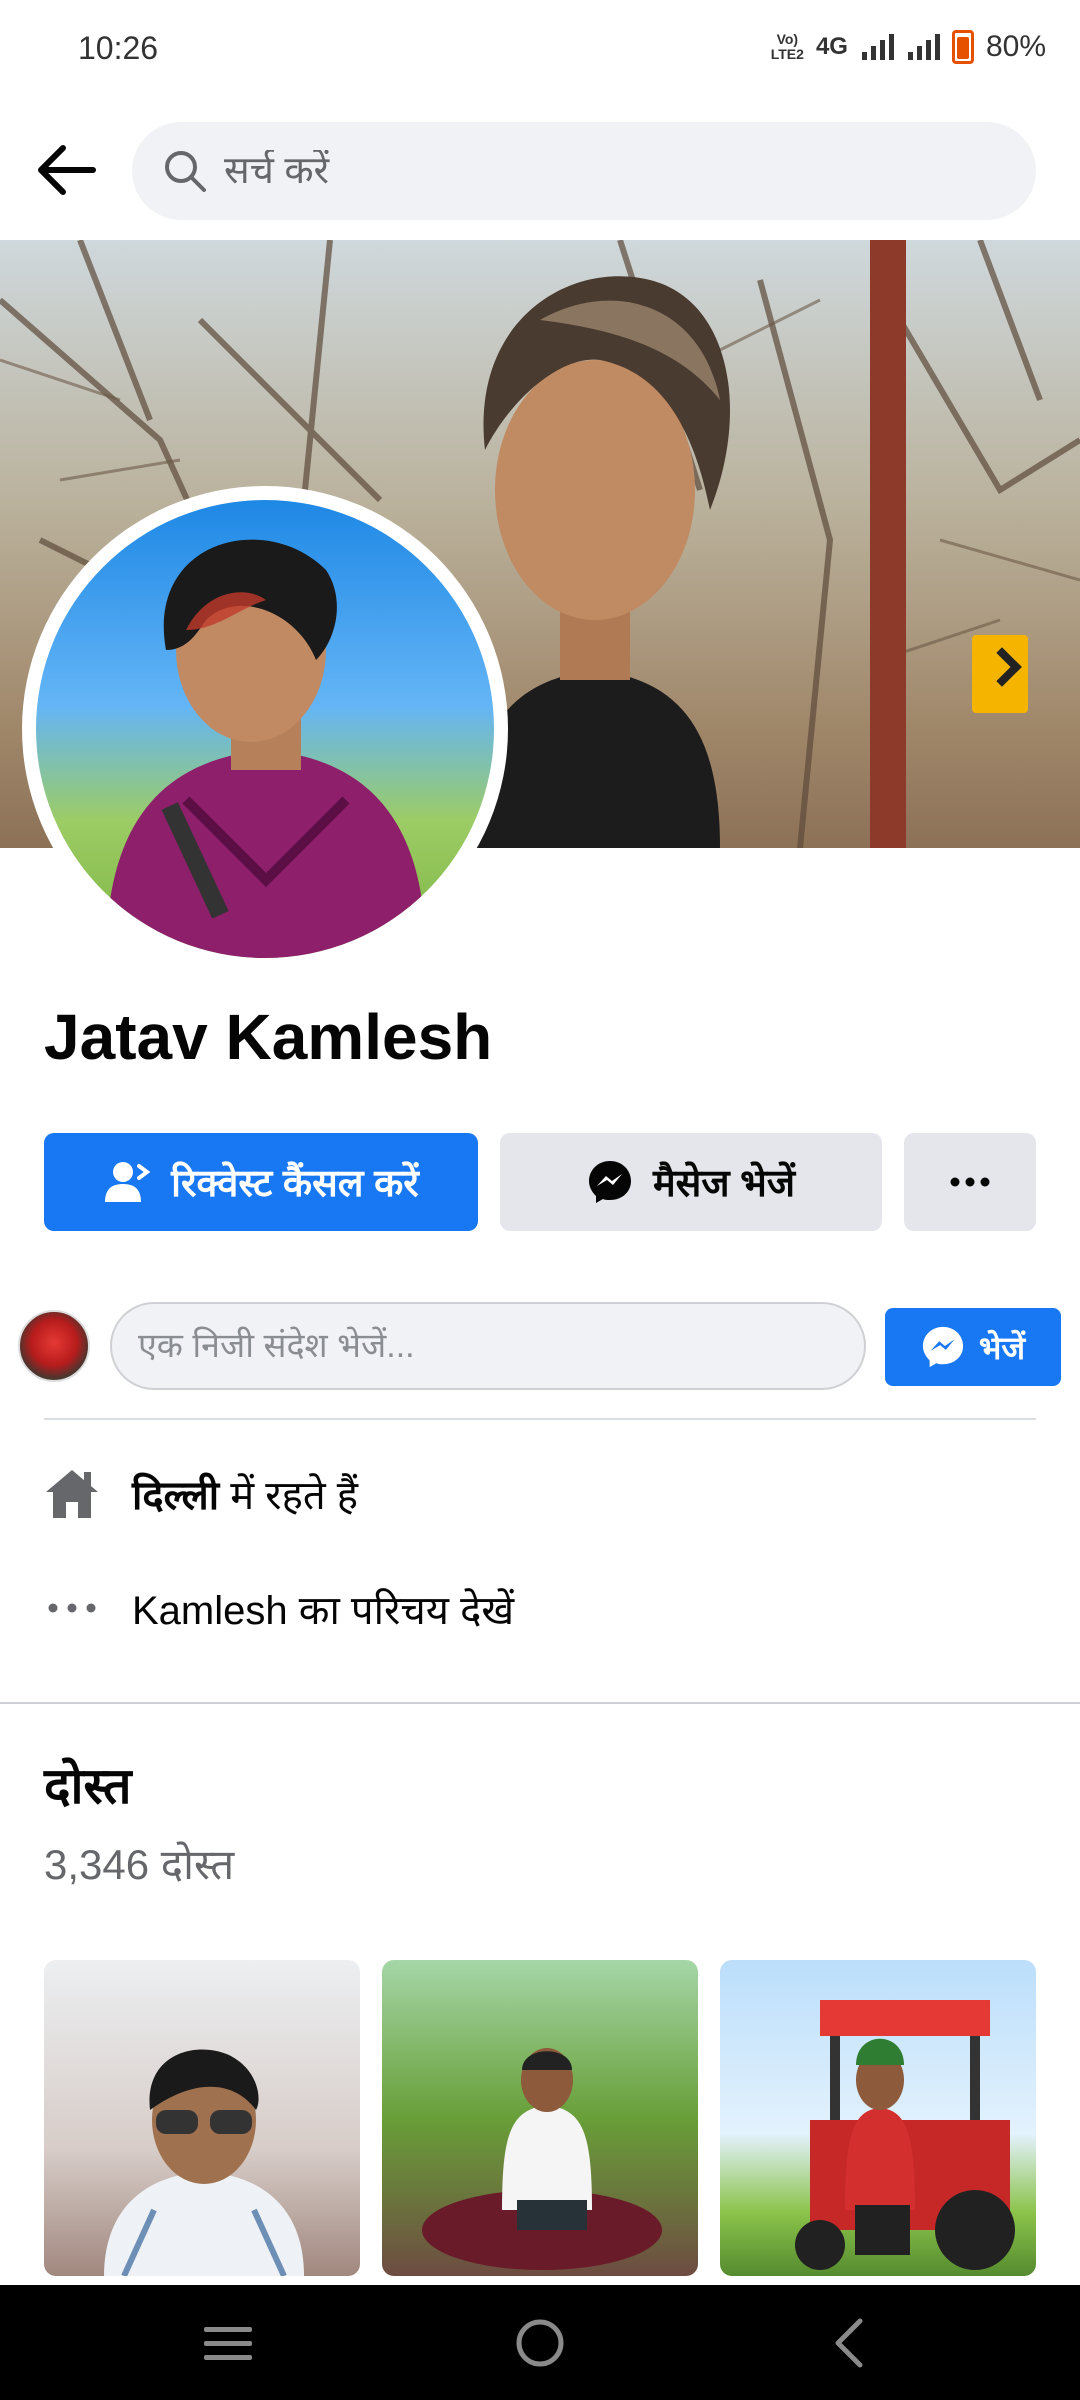  What do you see at coordinates (604, 171) in the screenshot?
I see `search-input` at bounding box center [604, 171].